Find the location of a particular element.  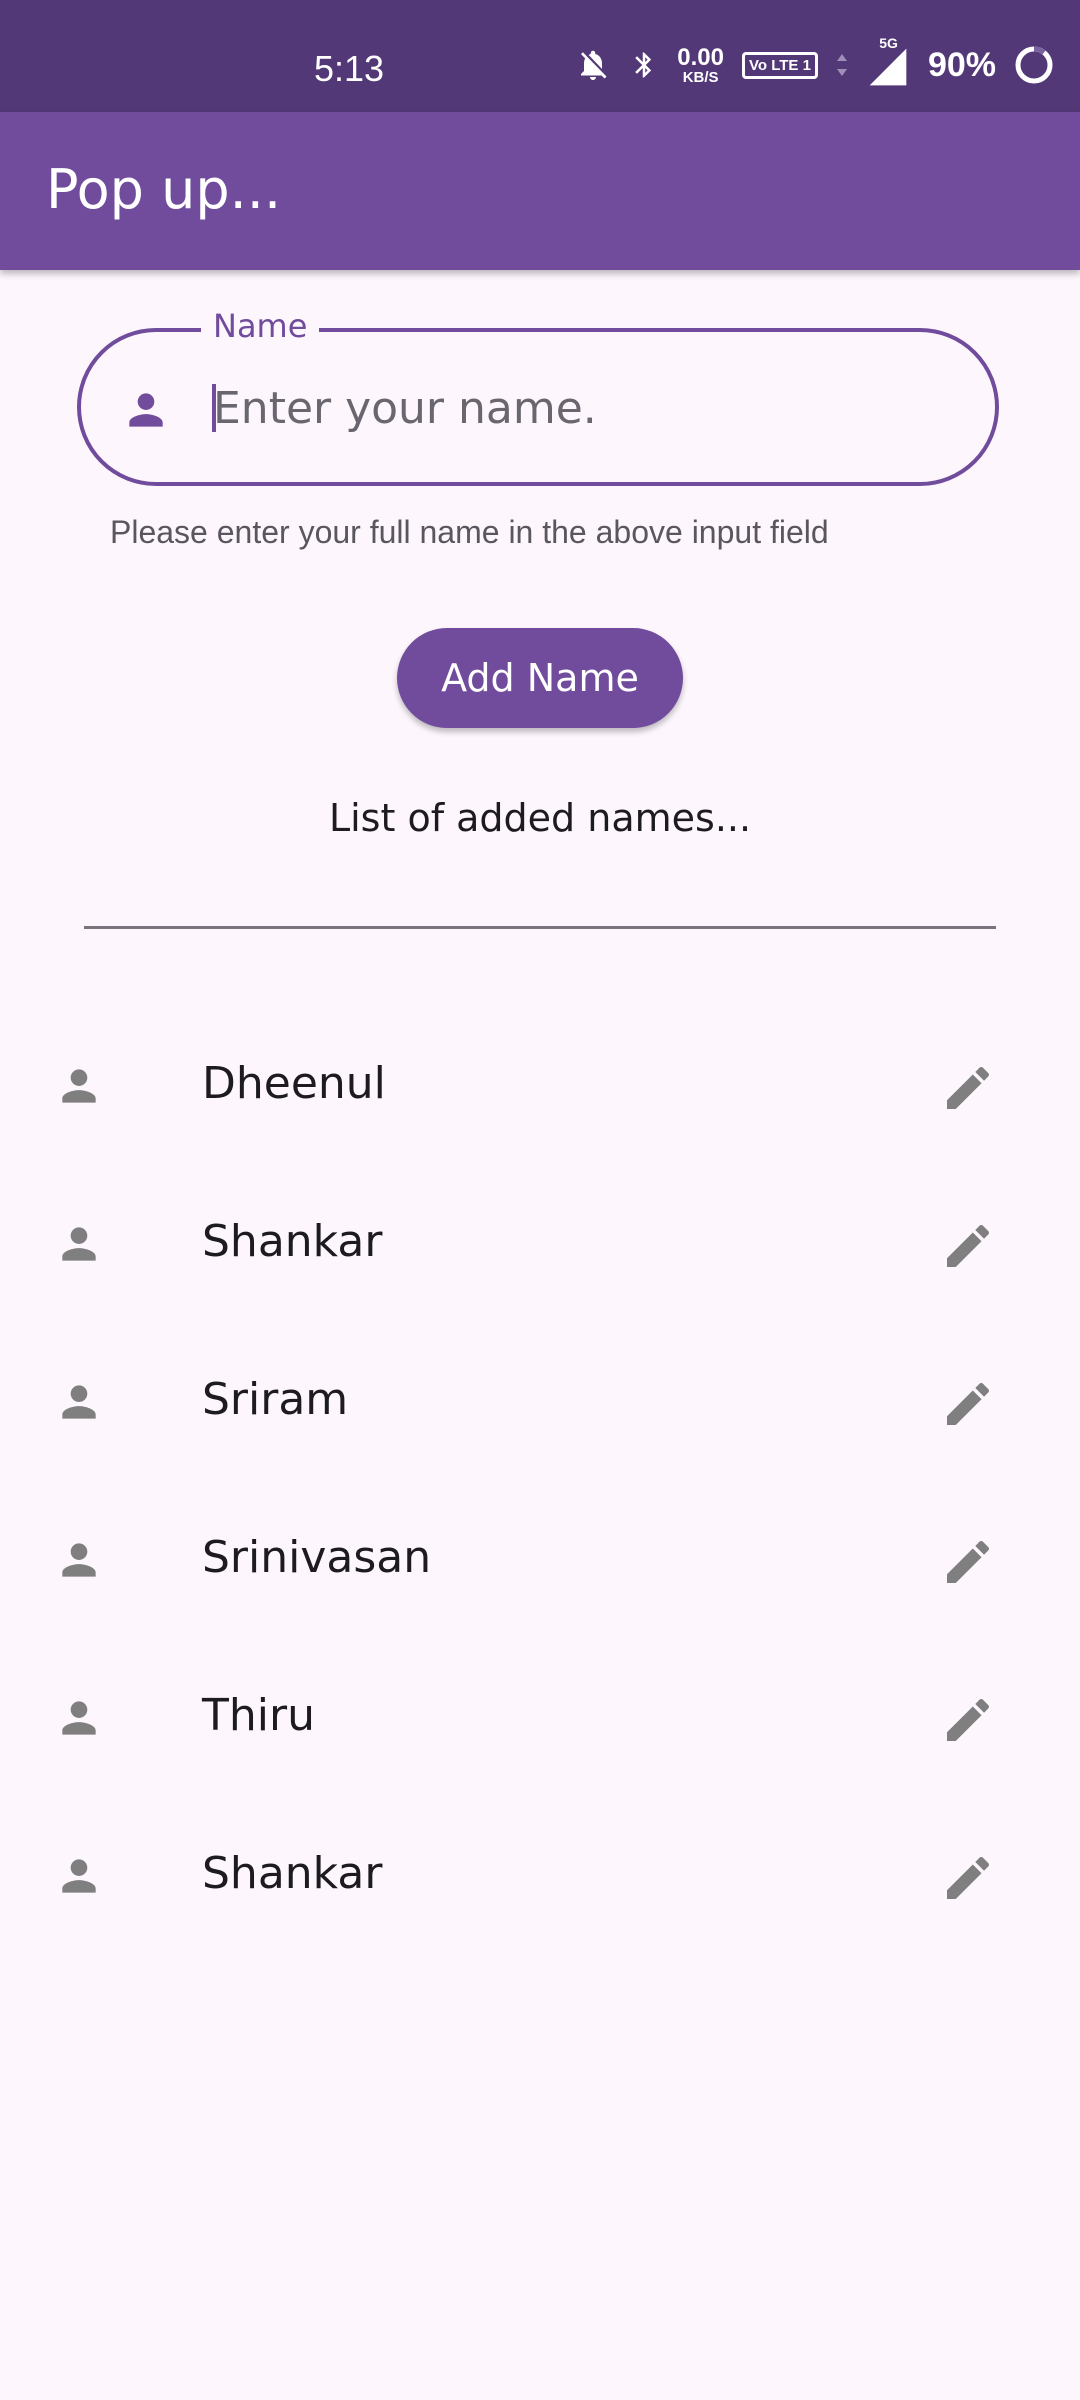

status-icons: 0.00 KB/S Vo LTE 1 5G 90% is located at coordinates (814, 62).